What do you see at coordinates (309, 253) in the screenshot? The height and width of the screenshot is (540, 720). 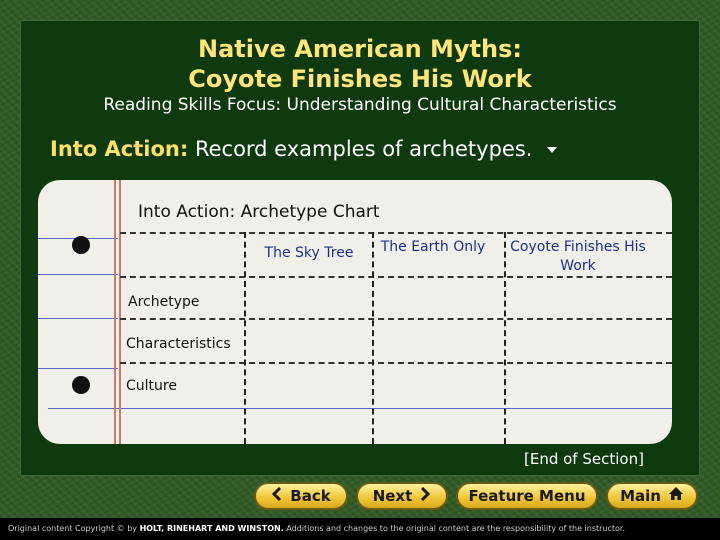 I see `column-header-sky-tree: The Sky Tree` at bounding box center [309, 253].